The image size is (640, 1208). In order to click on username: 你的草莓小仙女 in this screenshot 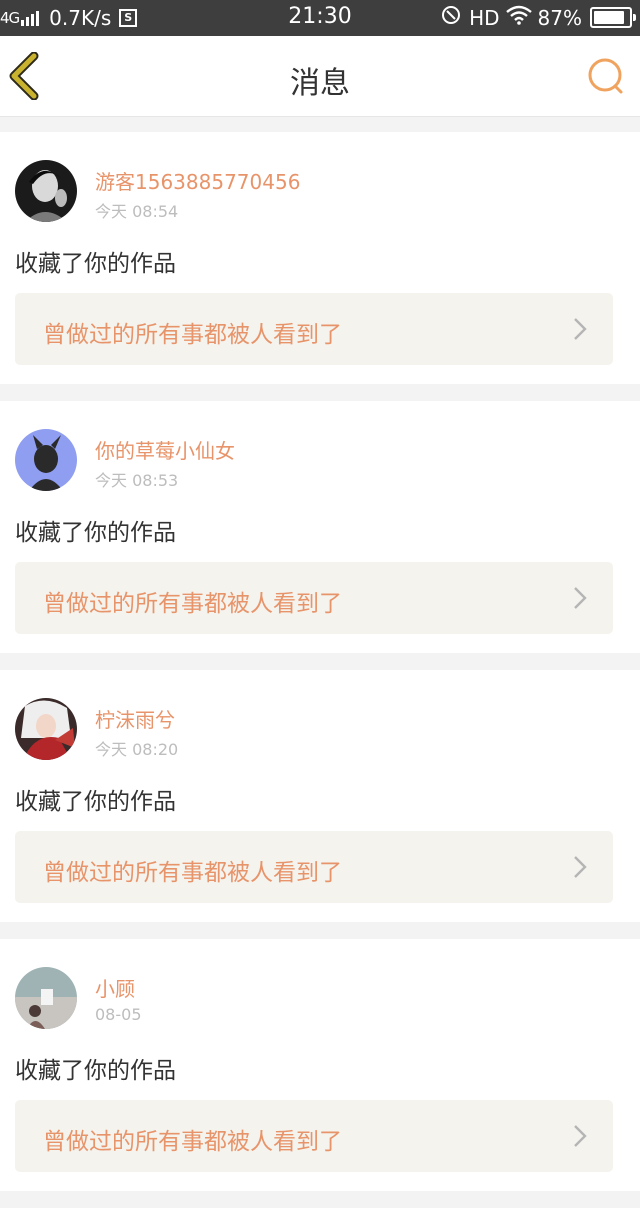, I will do `click(165, 449)`.